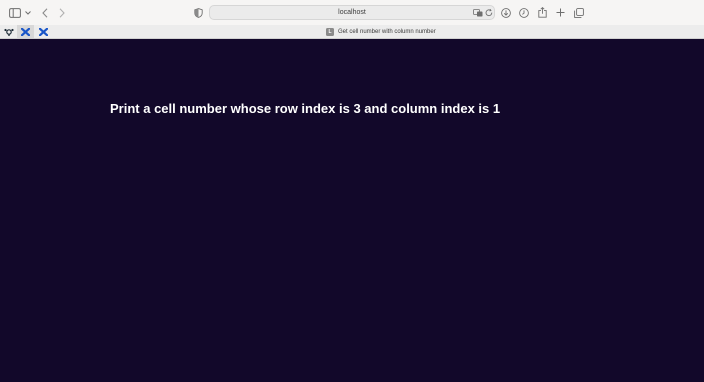 Image resolution: width=704 pixels, height=382 pixels. I want to click on translate-icon, so click(478, 13).